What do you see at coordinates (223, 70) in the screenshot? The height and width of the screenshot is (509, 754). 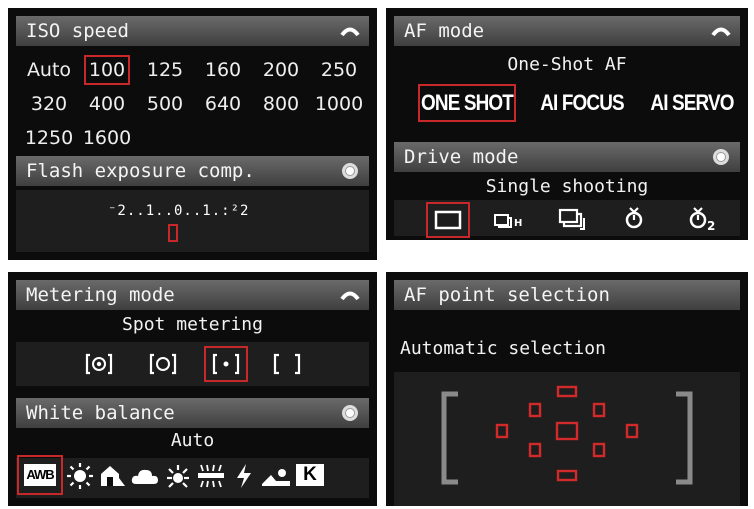 I see `iso-option-160: 160` at bounding box center [223, 70].